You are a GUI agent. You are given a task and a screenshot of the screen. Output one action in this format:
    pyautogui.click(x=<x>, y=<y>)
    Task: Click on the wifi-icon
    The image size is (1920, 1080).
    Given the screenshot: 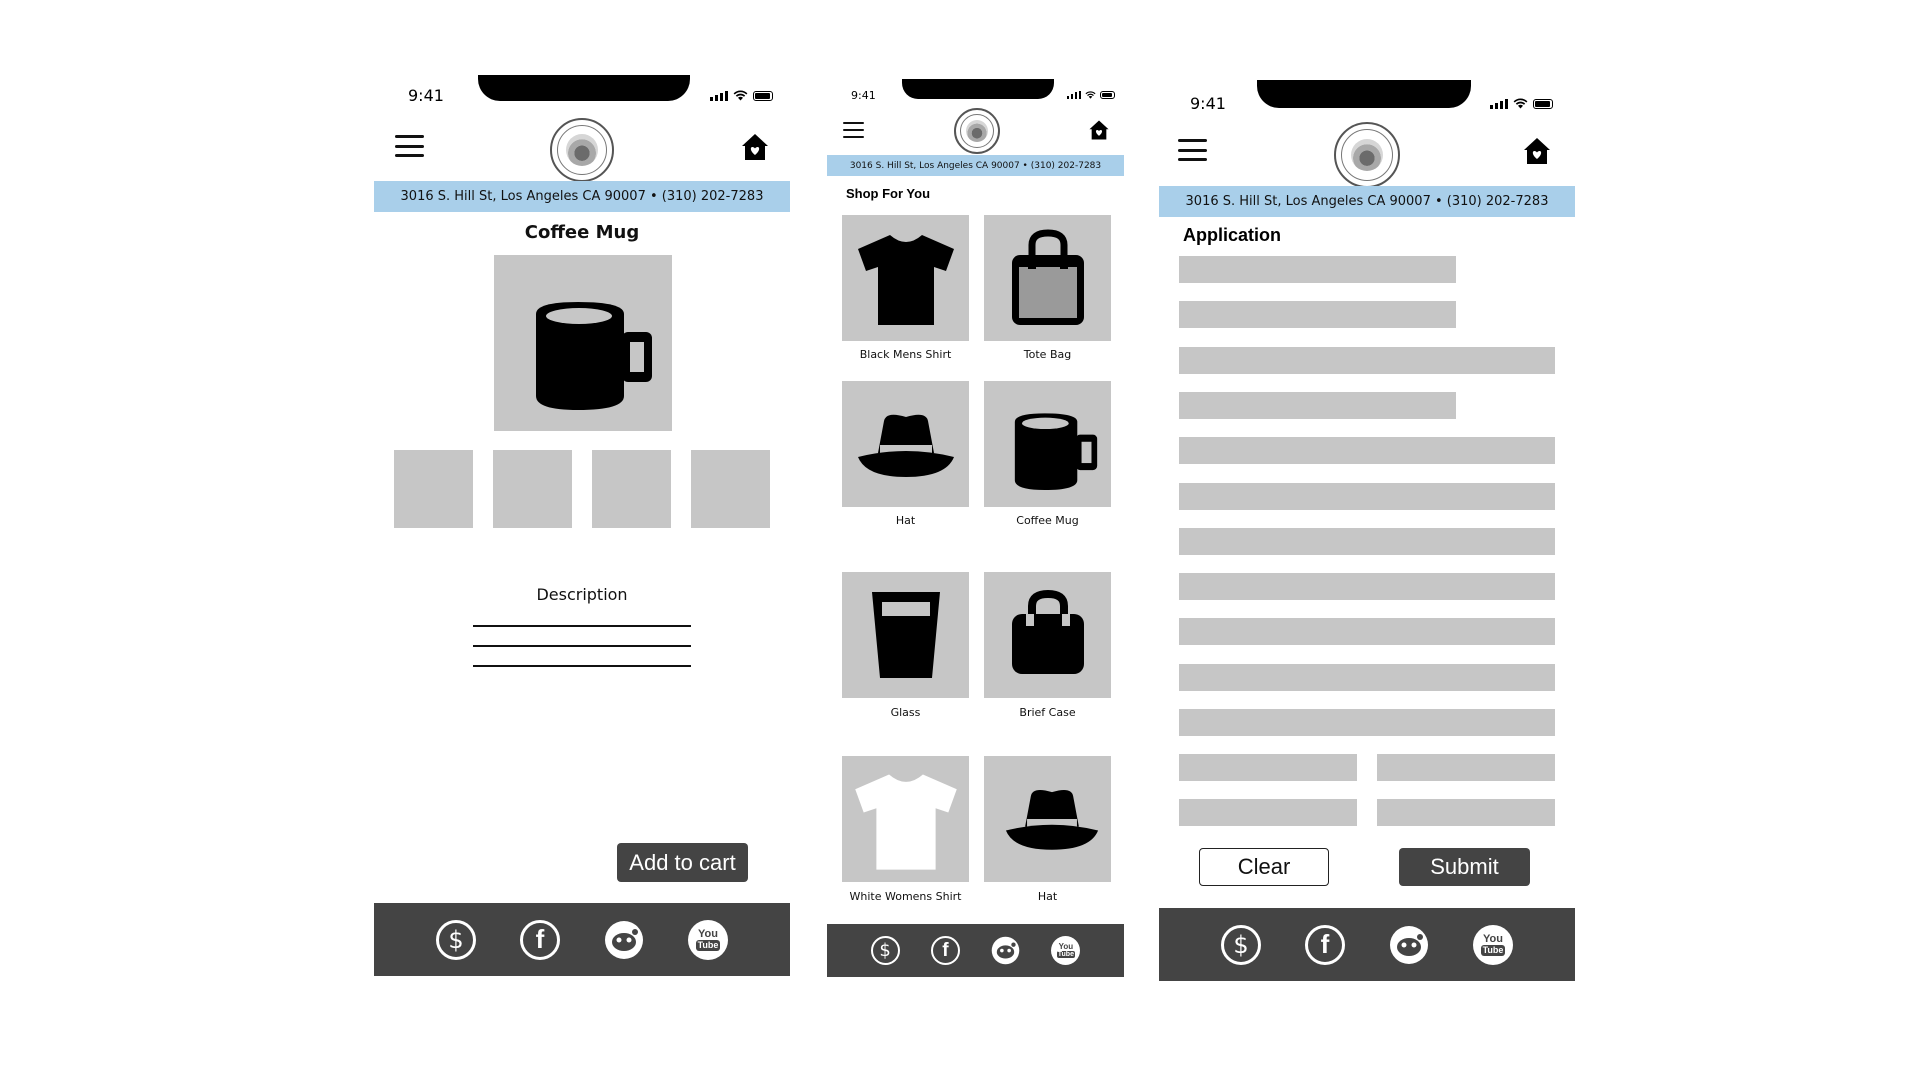 What is the action you would take?
    pyautogui.click(x=1520, y=103)
    